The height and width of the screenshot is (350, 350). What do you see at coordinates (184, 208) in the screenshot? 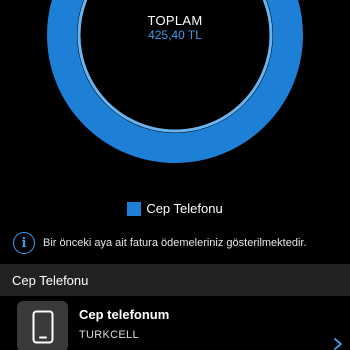
I see `legend-label: Cep Telefonu` at bounding box center [184, 208].